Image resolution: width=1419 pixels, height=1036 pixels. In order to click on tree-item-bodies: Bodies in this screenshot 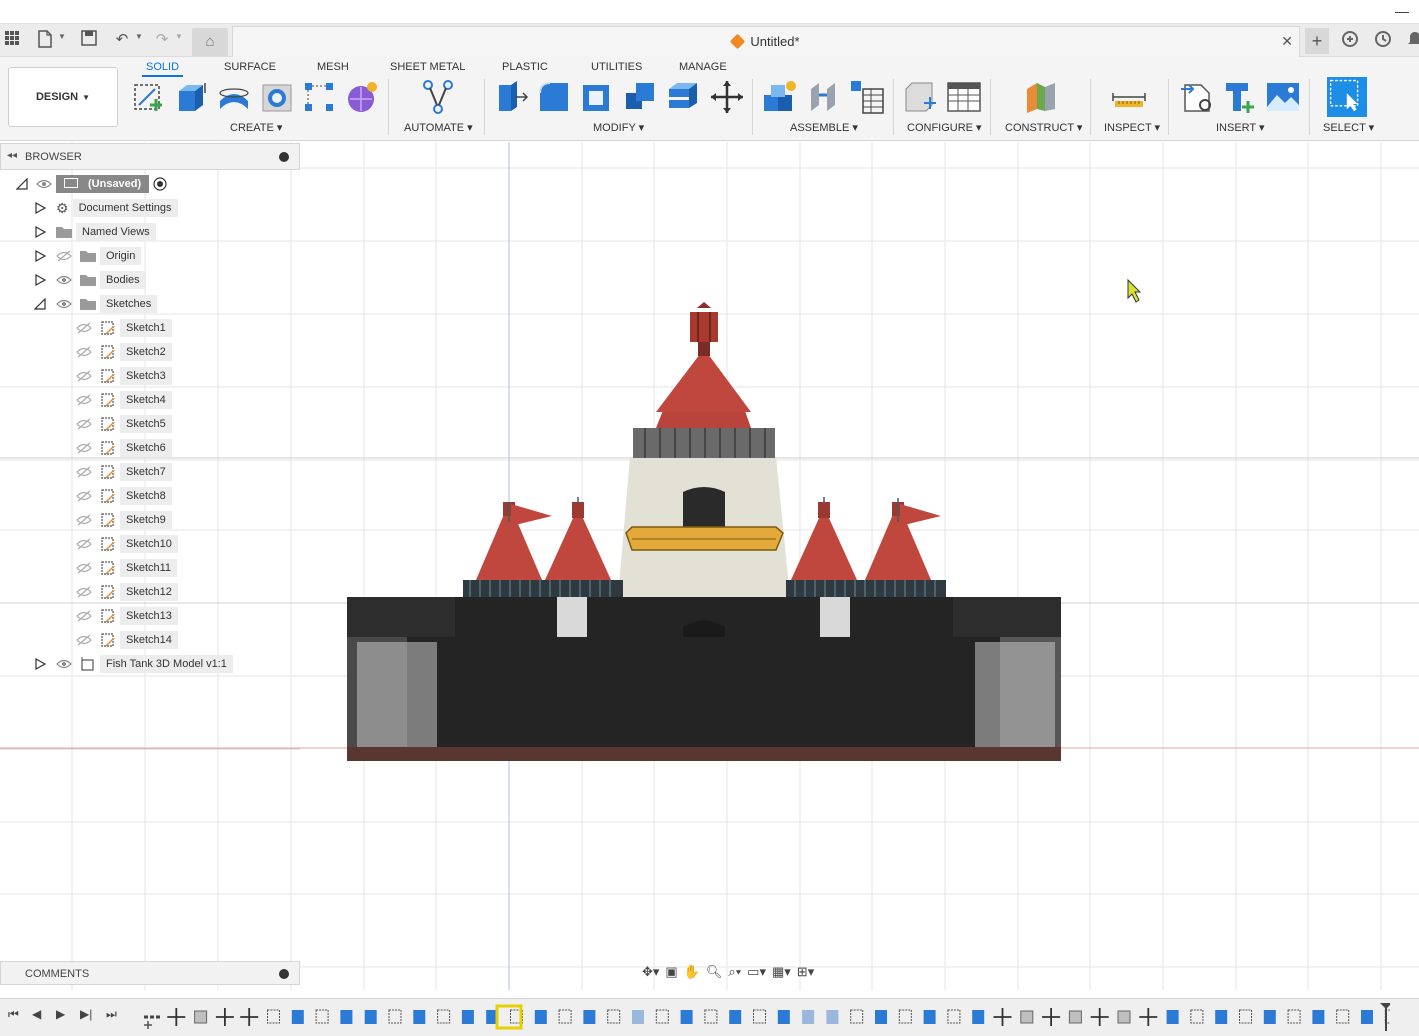, I will do `click(90, 280)`.